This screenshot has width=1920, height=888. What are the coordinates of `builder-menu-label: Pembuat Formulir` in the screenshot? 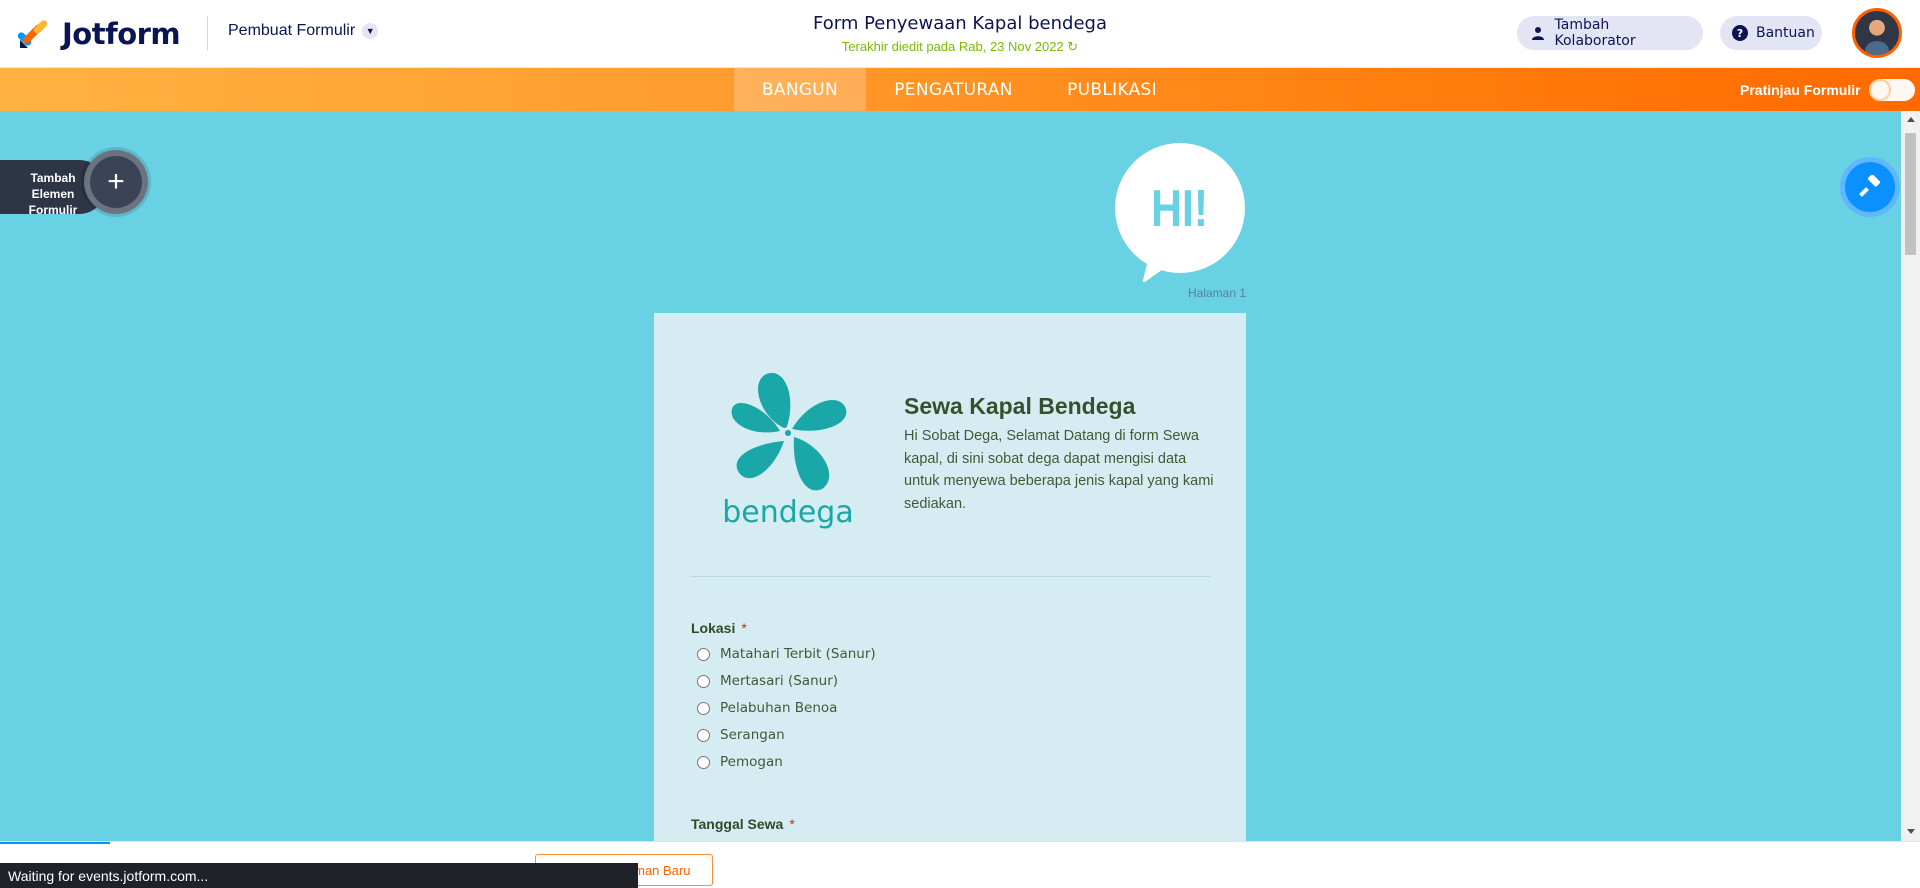 It's located at (292, 30).